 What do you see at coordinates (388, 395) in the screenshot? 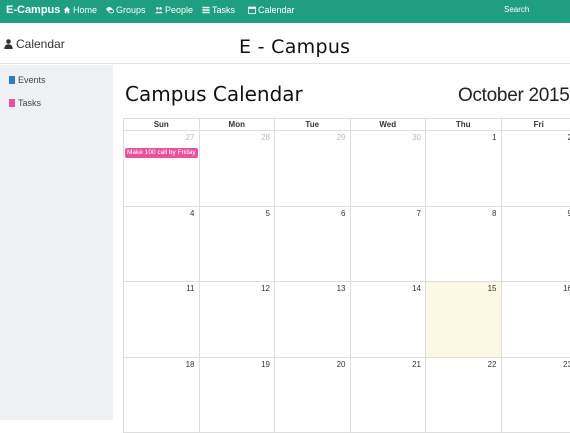
I see `day-cell: 21` at bounding box center [388, 395].